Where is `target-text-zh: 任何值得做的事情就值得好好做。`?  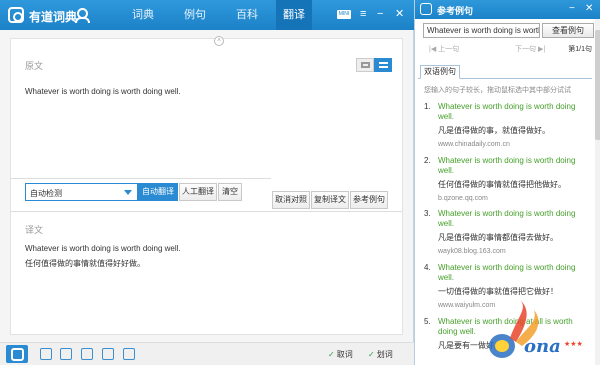
target-text-zh: 任何值得做的事情就值得好好做。 is located at coordinates (85, 263).